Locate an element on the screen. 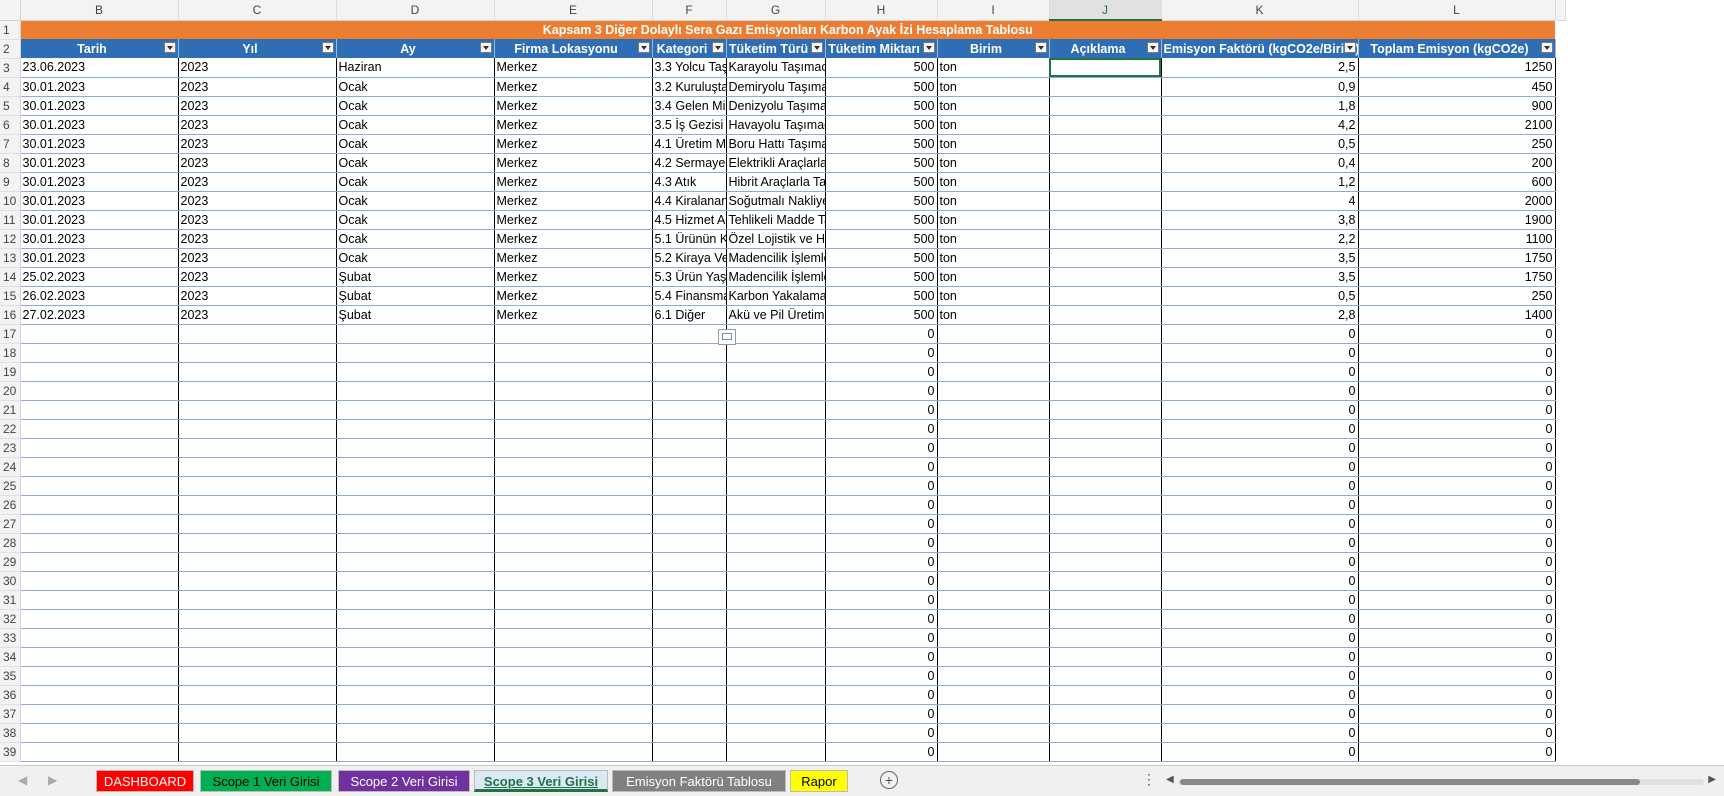  row-header: 7 is located at coordinates (10, 144).